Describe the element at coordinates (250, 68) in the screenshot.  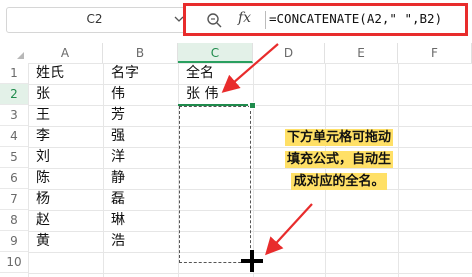
I see `arrow-to-formula` at that location.